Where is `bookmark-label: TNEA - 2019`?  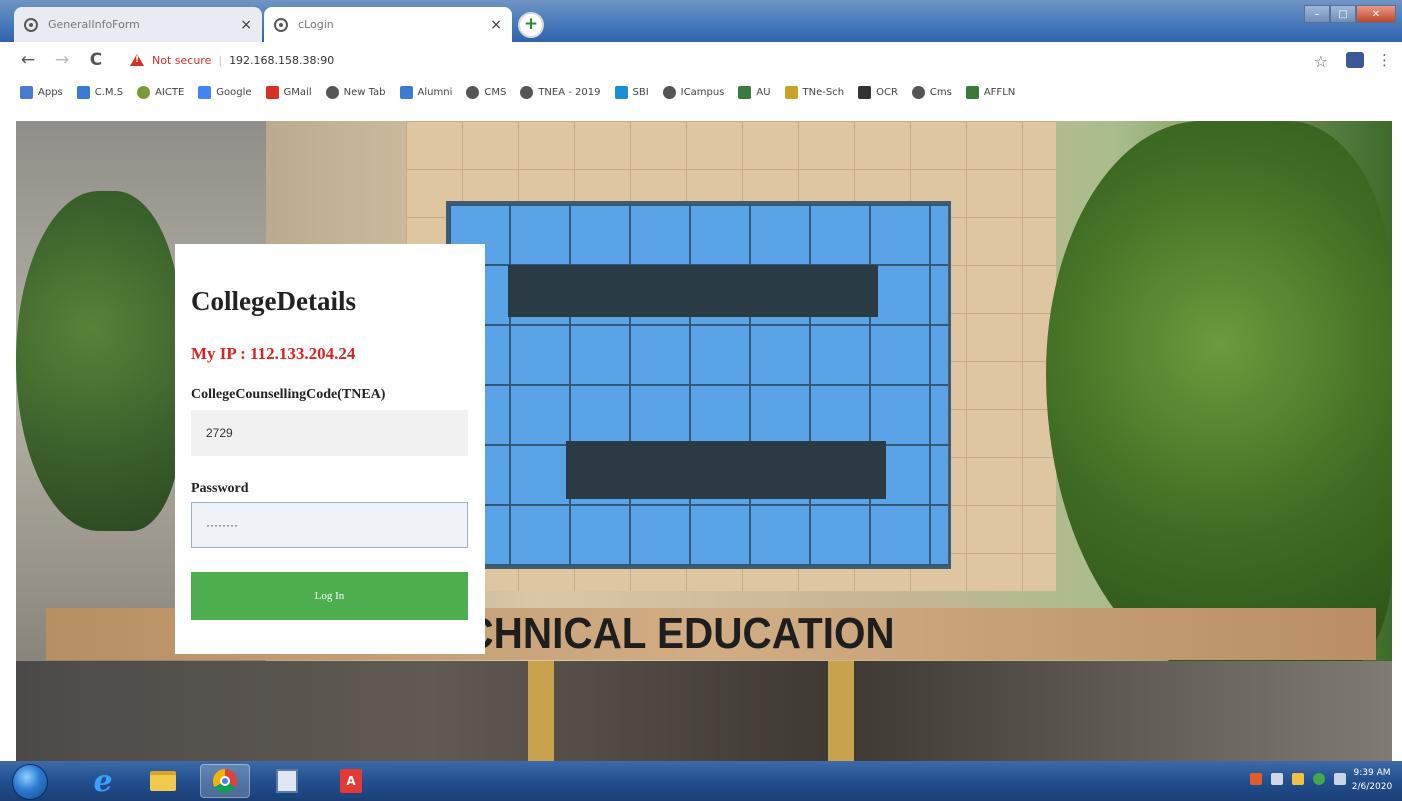 bookmark-label: TNEA - 2019 is located at coordinates (569, 92).